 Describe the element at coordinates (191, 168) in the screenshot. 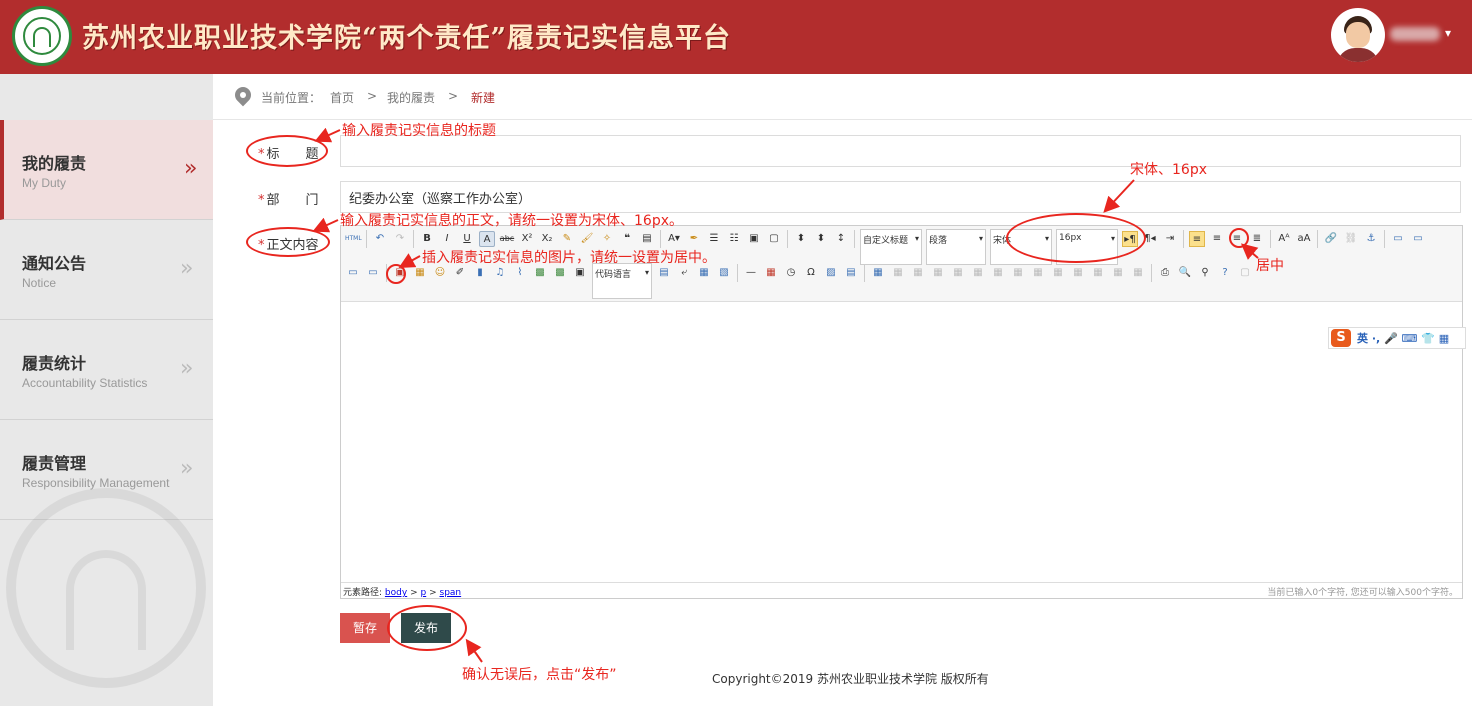

I see `double-chevron-right-icon: »` at that location.